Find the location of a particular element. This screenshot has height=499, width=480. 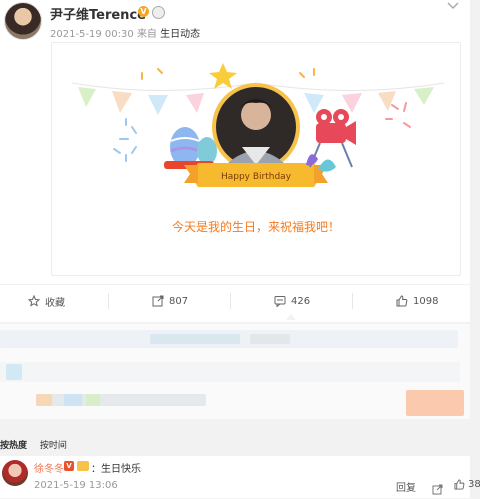

commenter-name: 徐冬冬 is located at coordinates (49, 467).